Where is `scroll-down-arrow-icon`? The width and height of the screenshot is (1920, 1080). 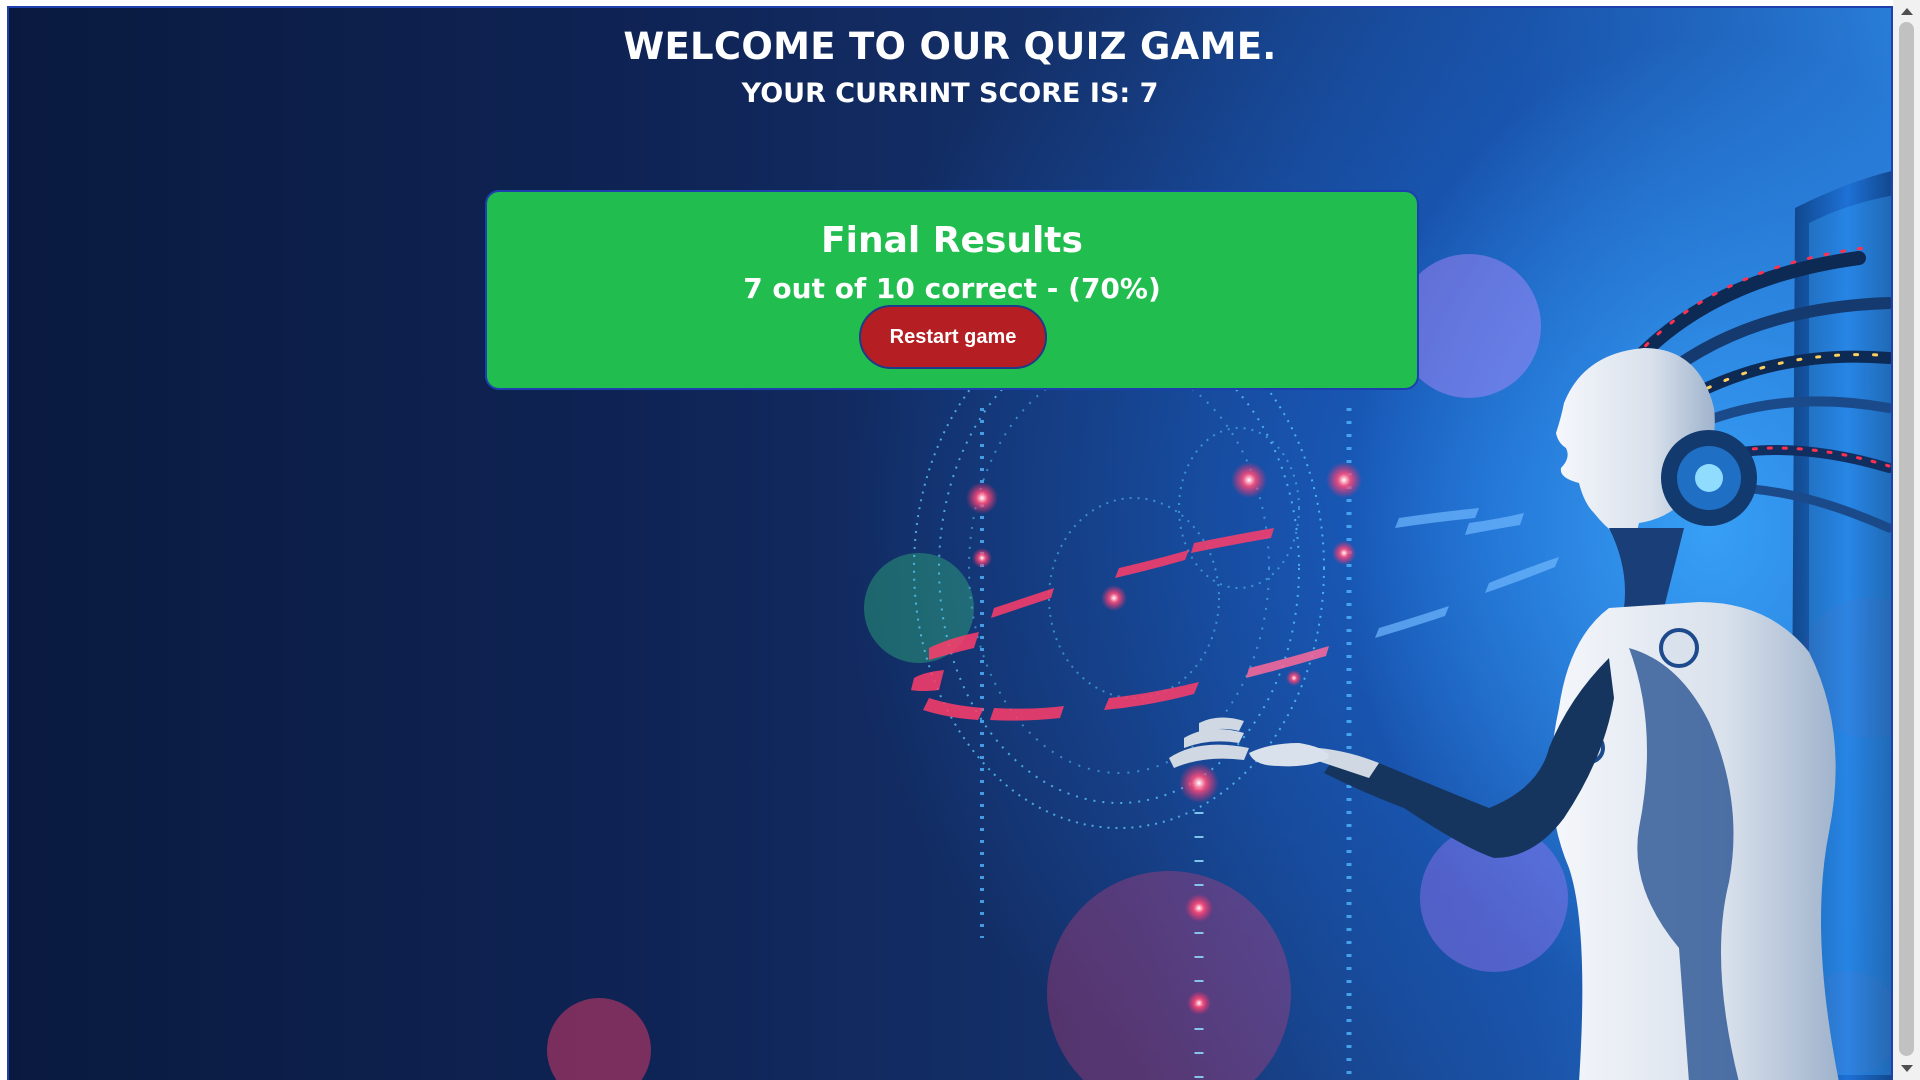 scroll-down-arrow-icon is located at coordinates (1907, 1068).